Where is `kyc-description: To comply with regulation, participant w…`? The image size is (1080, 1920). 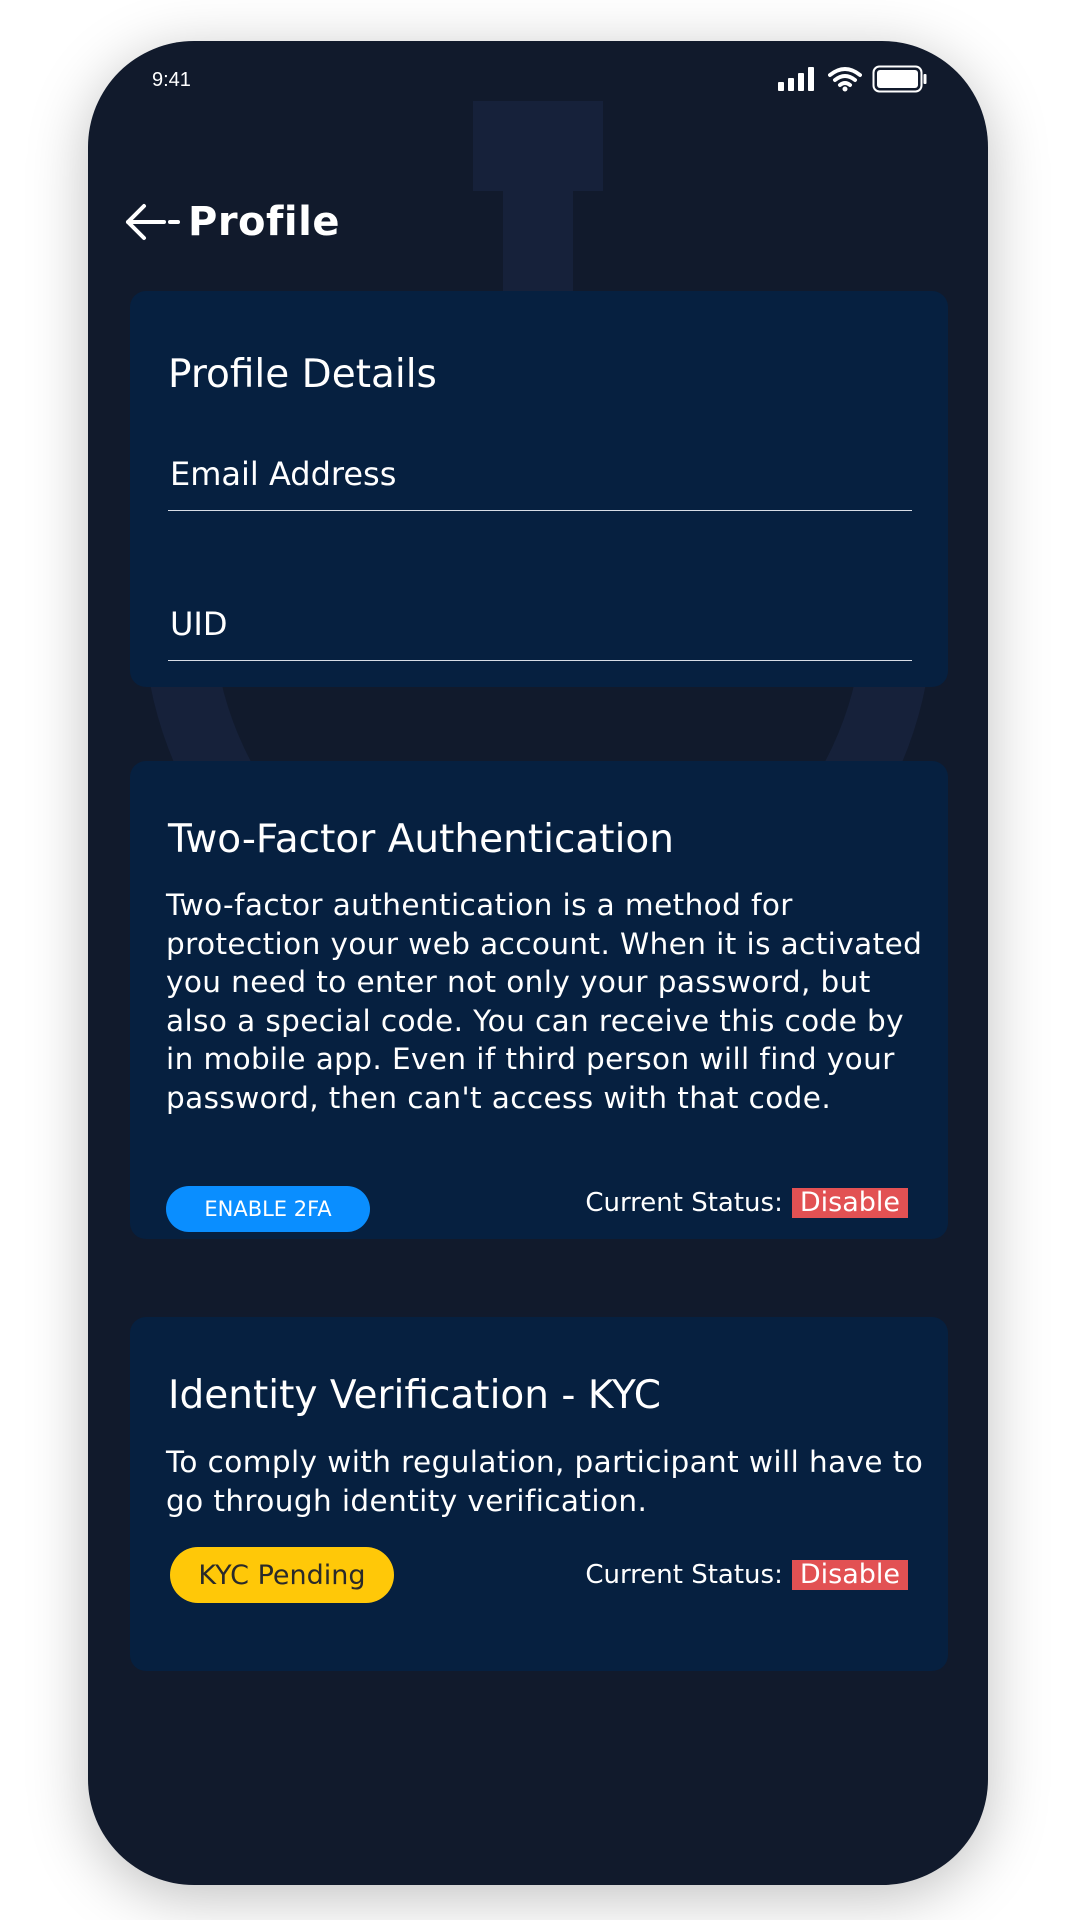
kyc-description: To comply with regulation, participant w… is located at coordinates (545, 1481).